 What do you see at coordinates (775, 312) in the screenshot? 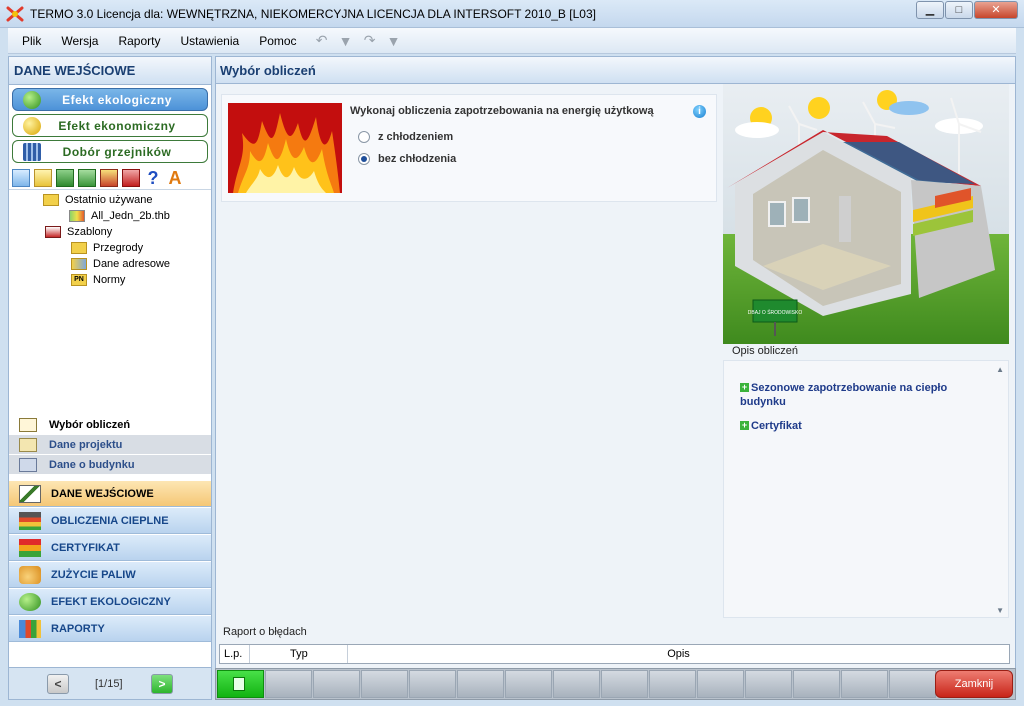
I see `eco-sign-text: DBAJ O ŚRODOWISKO` at bounding box center [775, 312].